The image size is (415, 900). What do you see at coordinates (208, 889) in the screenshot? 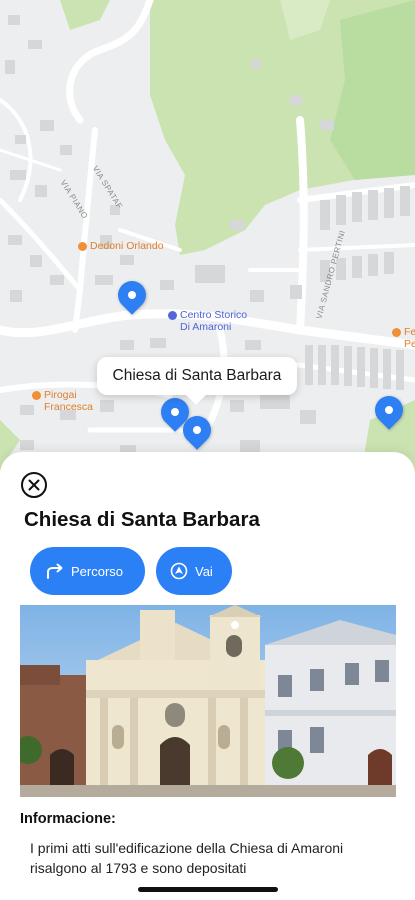
I see `home-indicator` at bounding box center [208, 889].